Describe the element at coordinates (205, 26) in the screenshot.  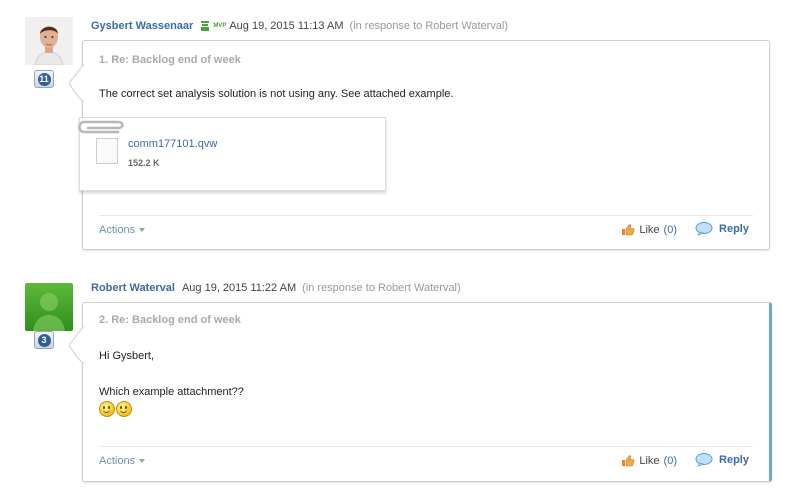
I see `rank-icon` at that location.